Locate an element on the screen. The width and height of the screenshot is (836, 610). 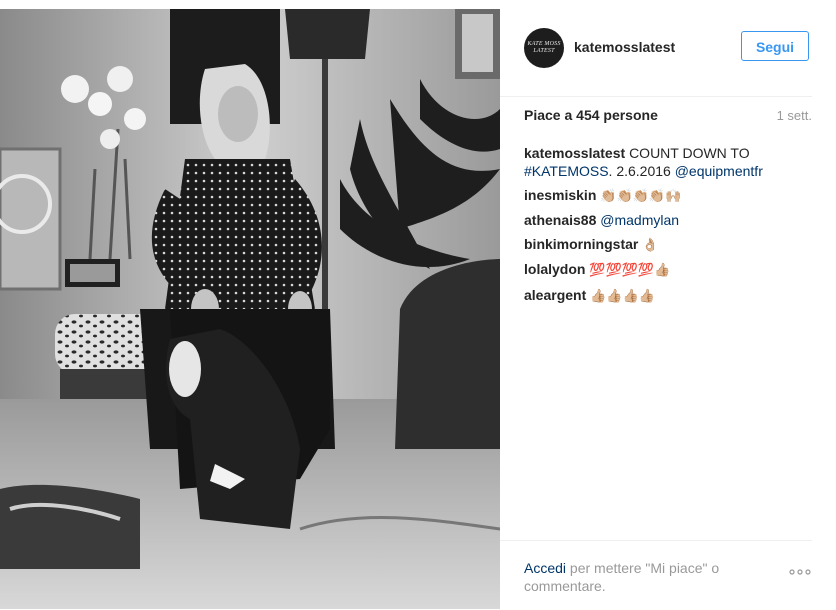
comment-username: inesmiskin is located at coordinates (560, 195).